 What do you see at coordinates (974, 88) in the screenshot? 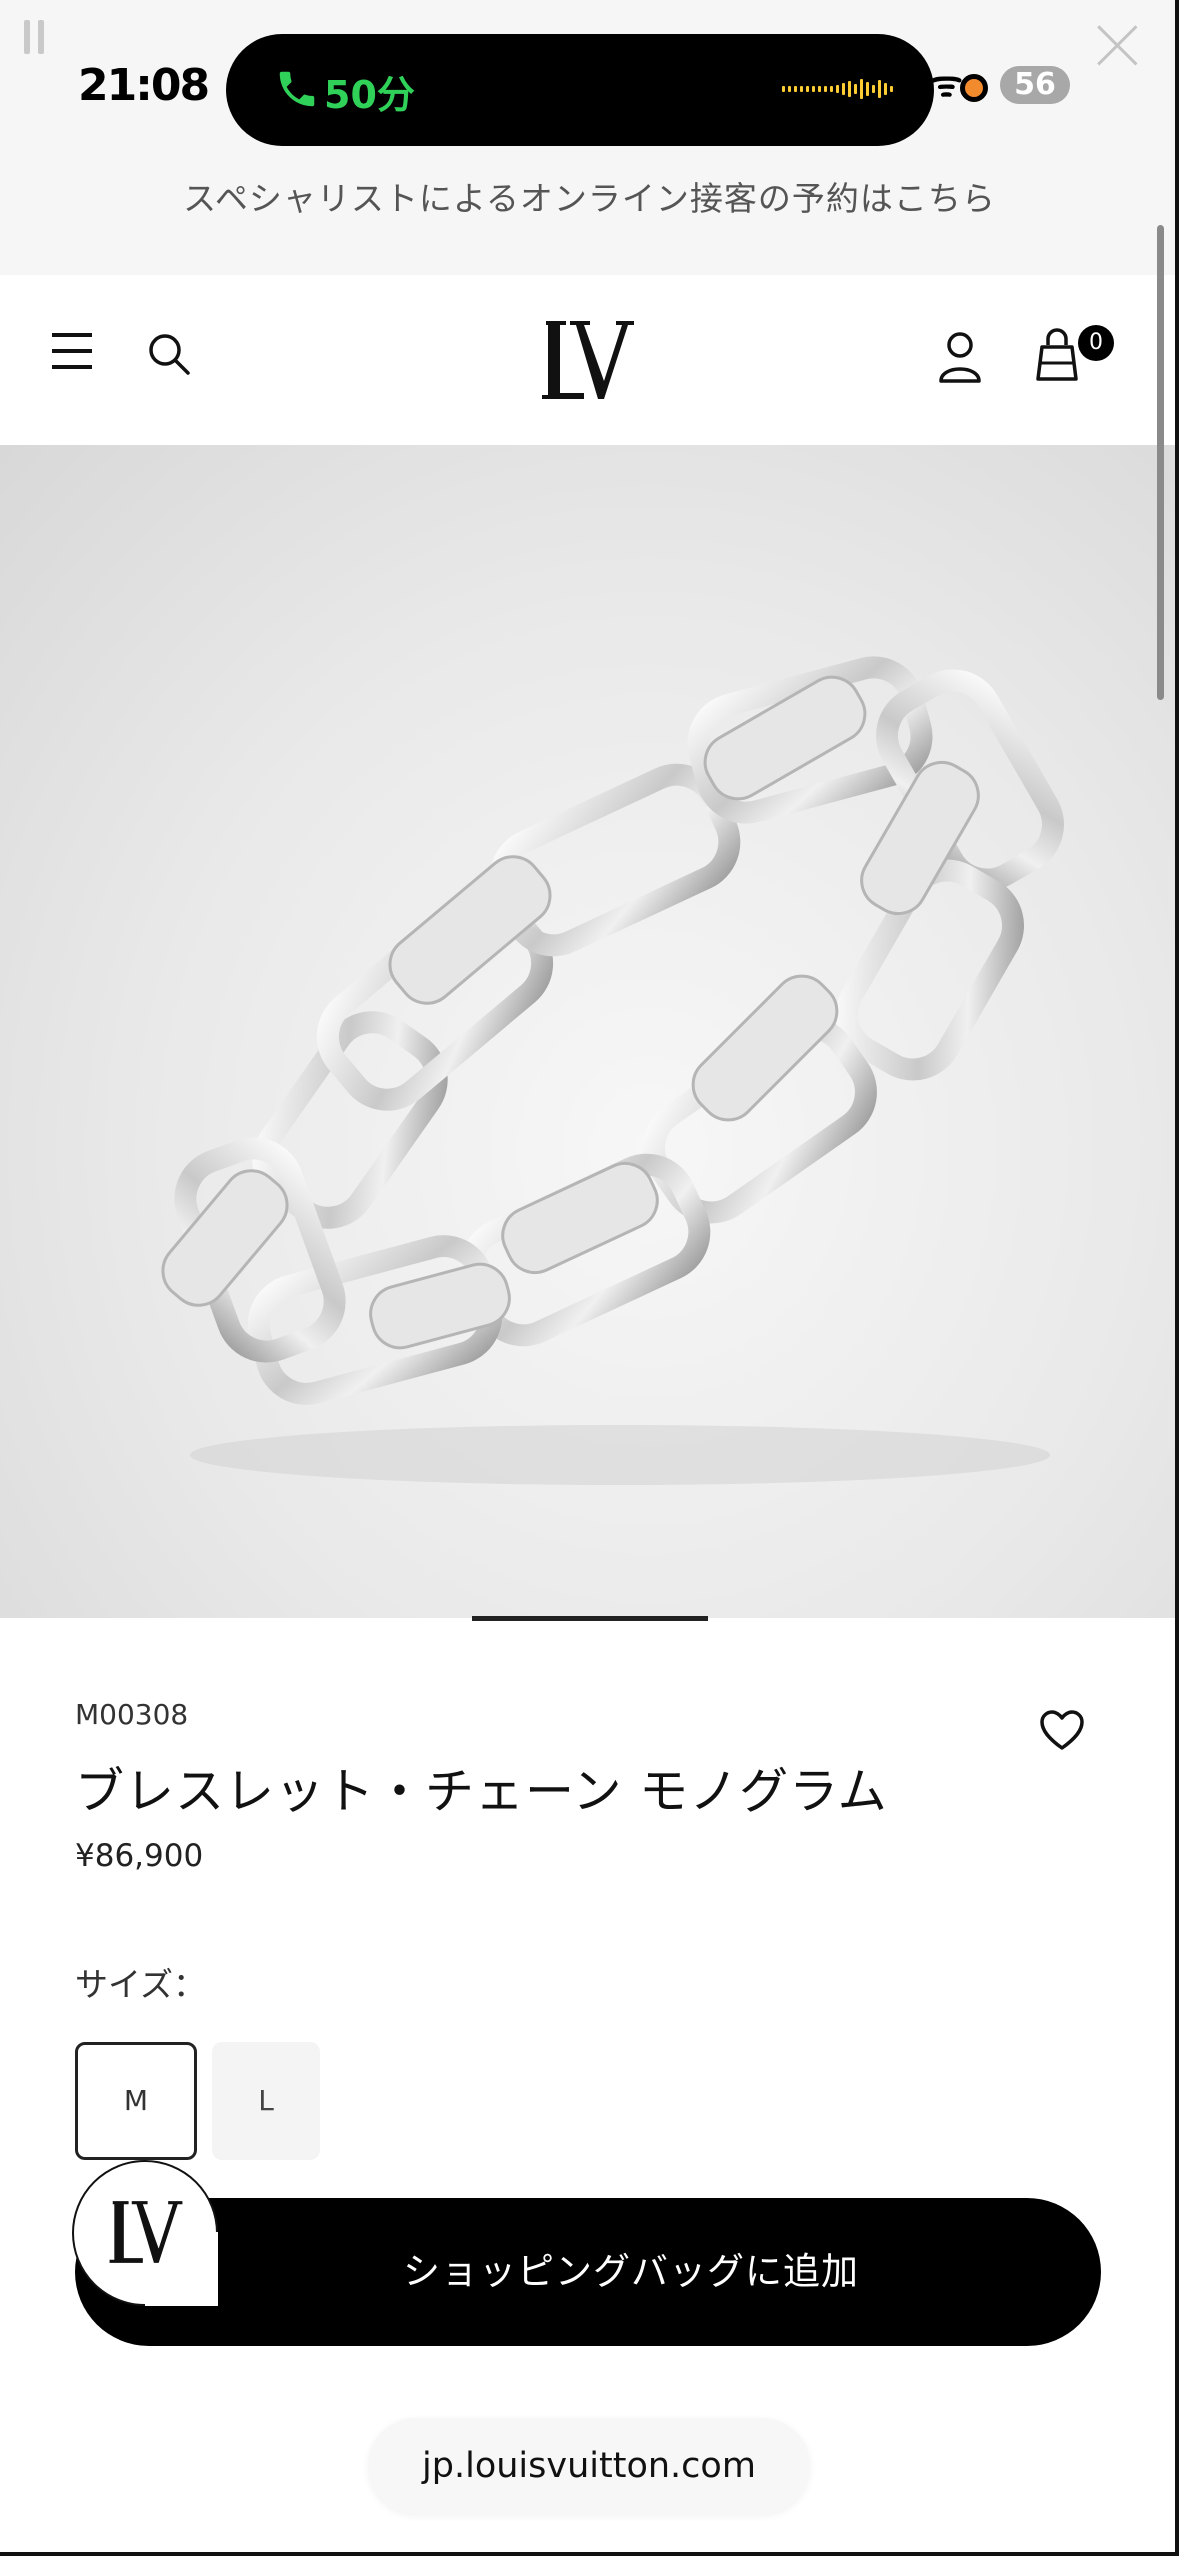
I see `camera-indicator-icon` at bounding box center [974, 88].